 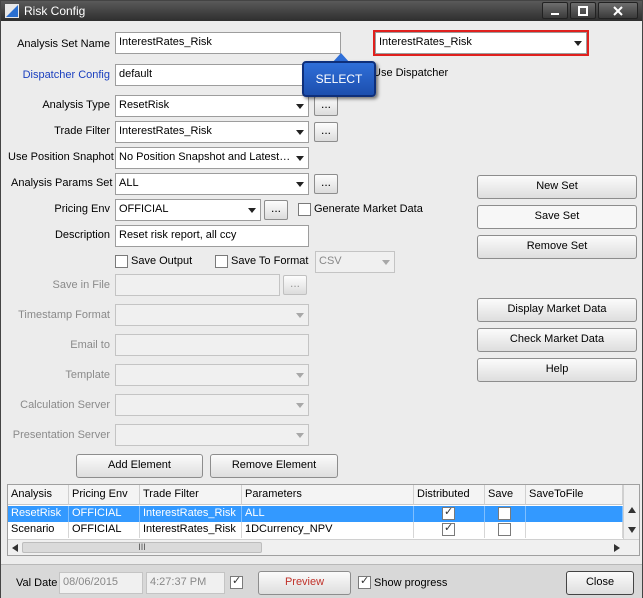 I want to click on format-select: CSV, so click(x=355, y=262).